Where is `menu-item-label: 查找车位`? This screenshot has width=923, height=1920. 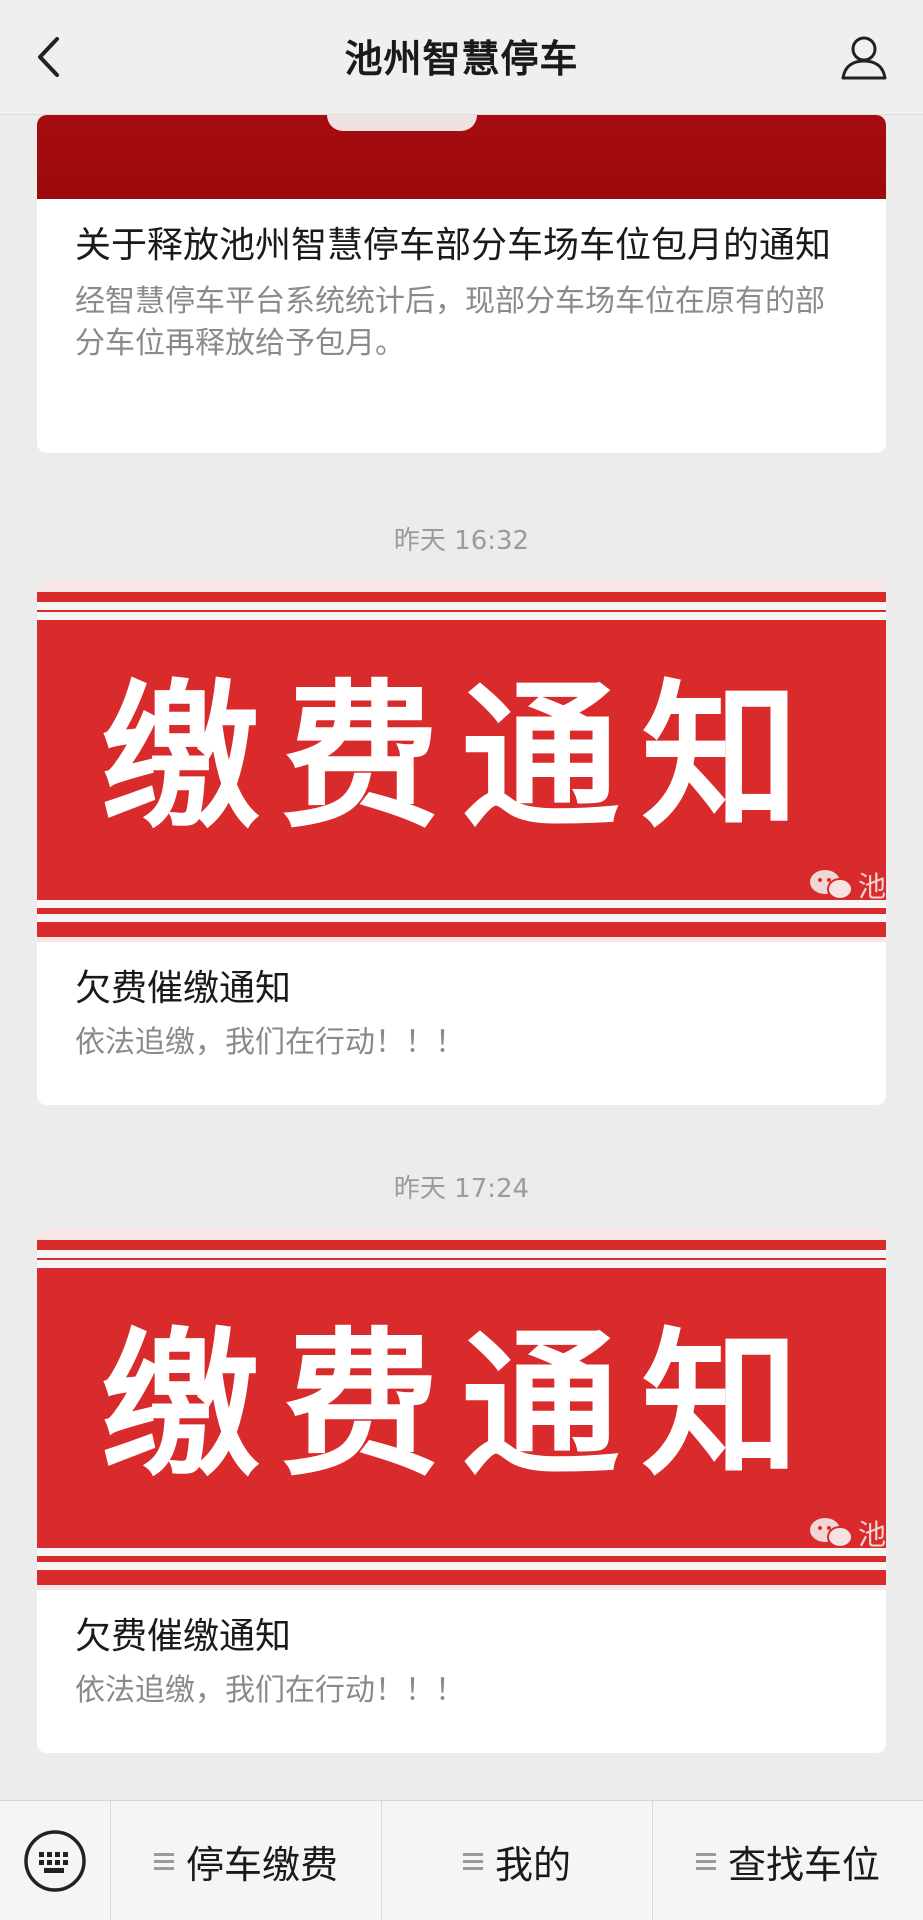 menu-item-label: 查找车位 is located at coordinates (803, 1864).